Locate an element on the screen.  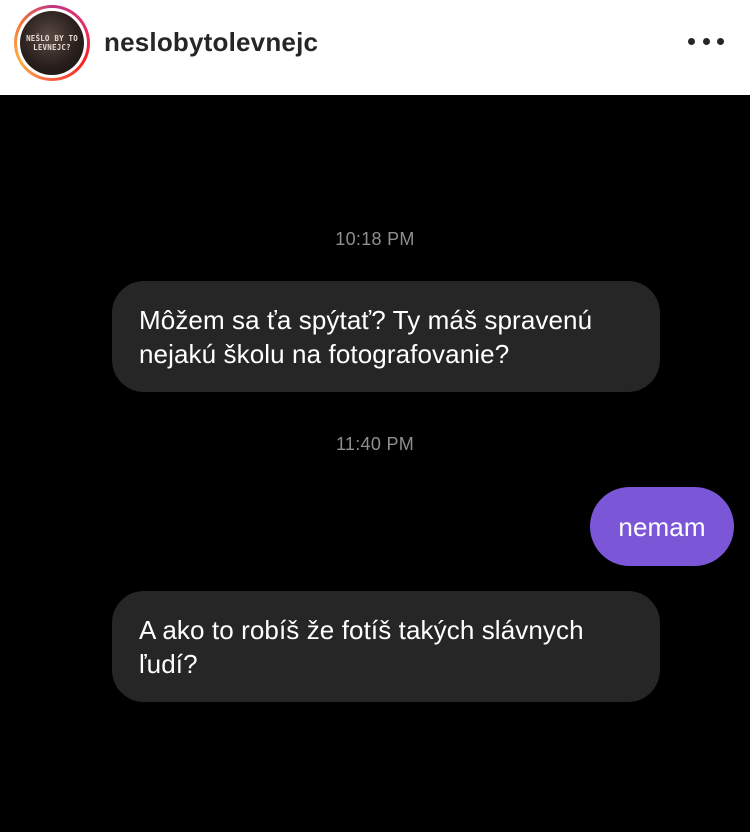
avatar-logo-text-1: NEŠLO BY TO is located at coordinates (52, 38).